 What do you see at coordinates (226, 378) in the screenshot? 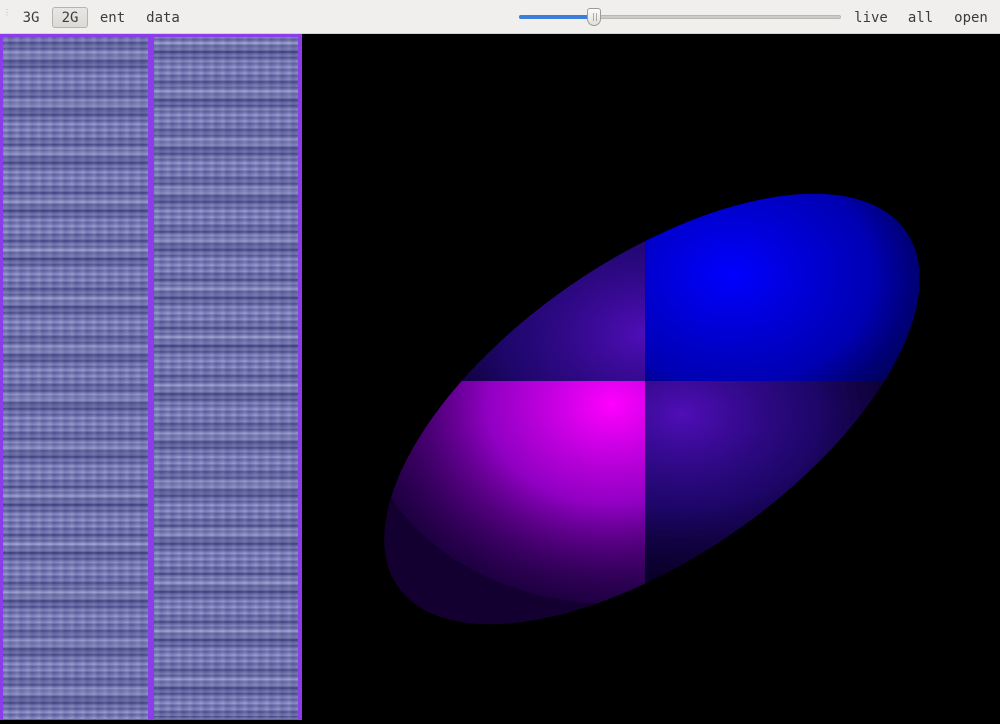
I see `file-strip-selection` at bounding box center [226, 378].